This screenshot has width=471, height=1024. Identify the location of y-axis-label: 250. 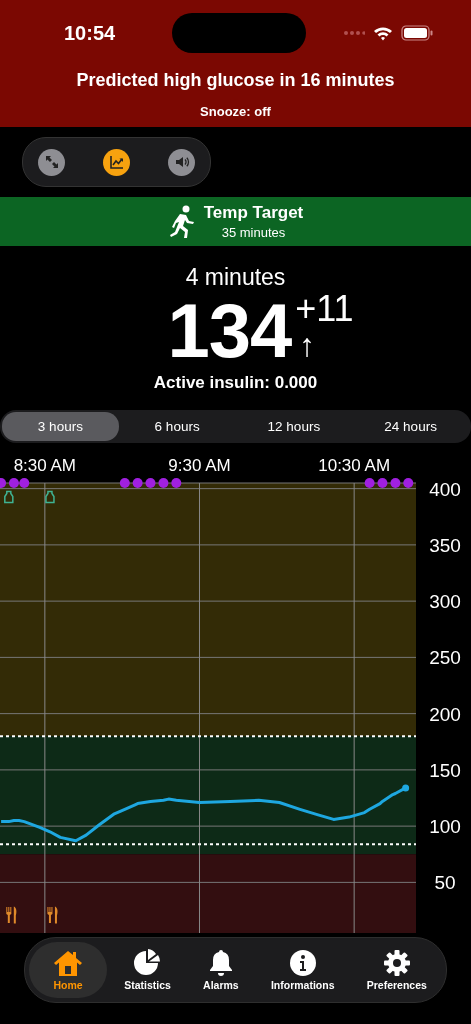
(445, 658).